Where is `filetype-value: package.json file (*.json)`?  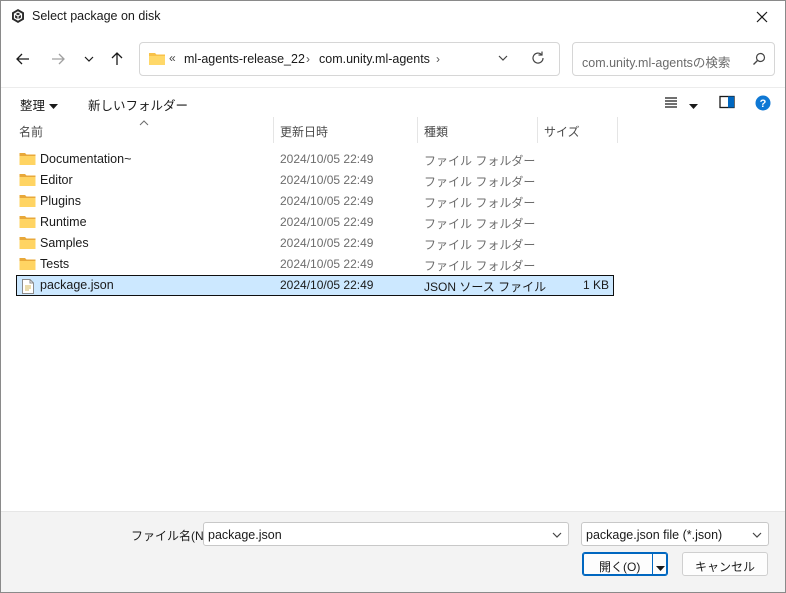
filetype-value: package.json file (*.json) is located at coordinates (654, 535).